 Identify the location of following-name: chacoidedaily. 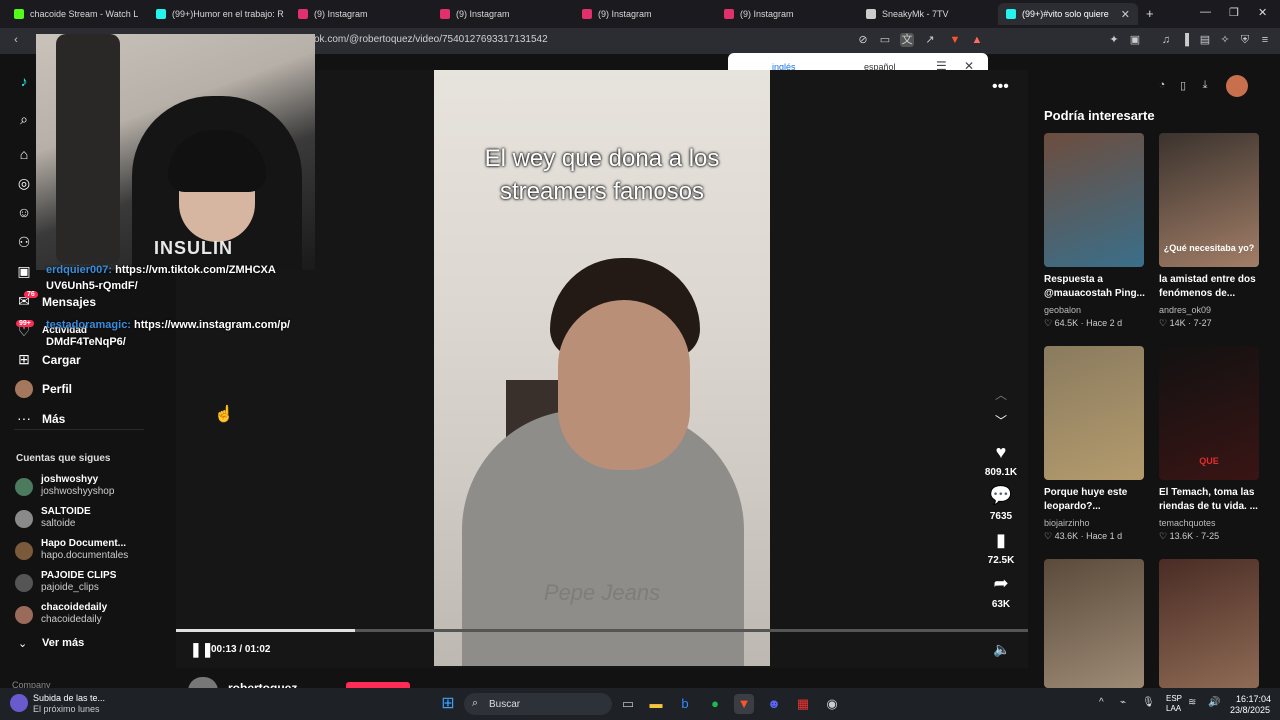
(74, 607).